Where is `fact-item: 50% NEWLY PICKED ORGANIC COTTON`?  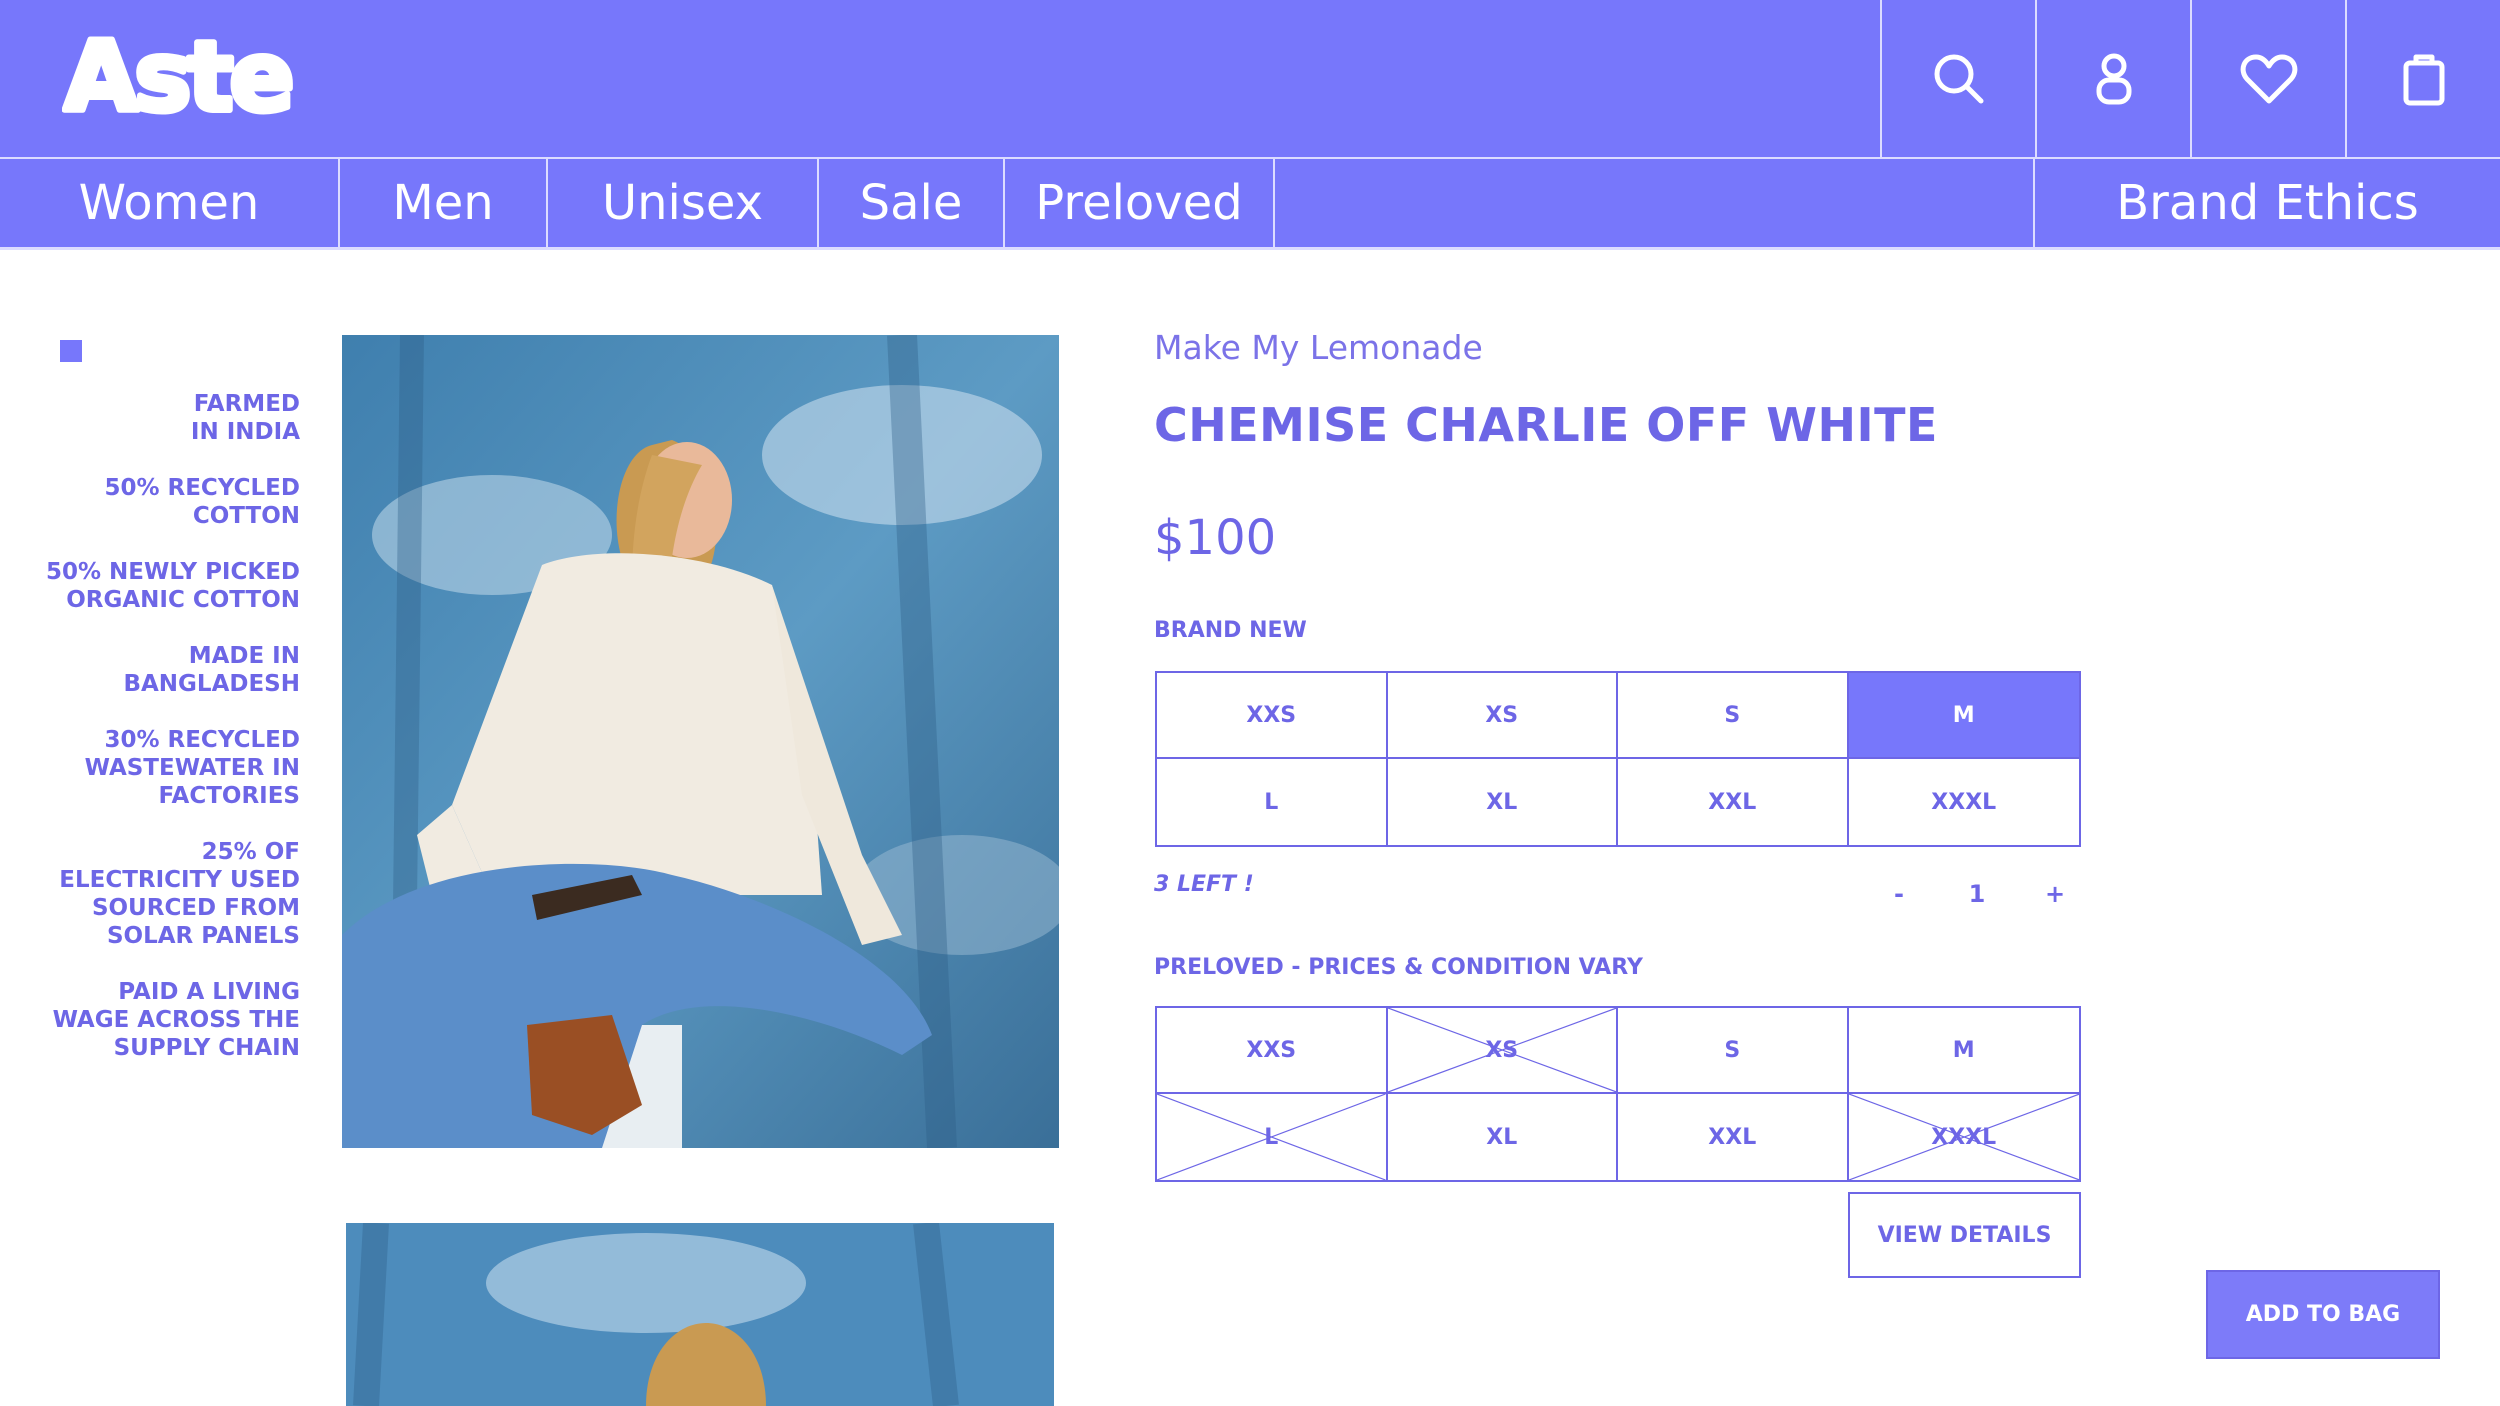
fact-item: 50% NEWLY PICKED ORGANIC COTTON is located at coordinates (172, 586).